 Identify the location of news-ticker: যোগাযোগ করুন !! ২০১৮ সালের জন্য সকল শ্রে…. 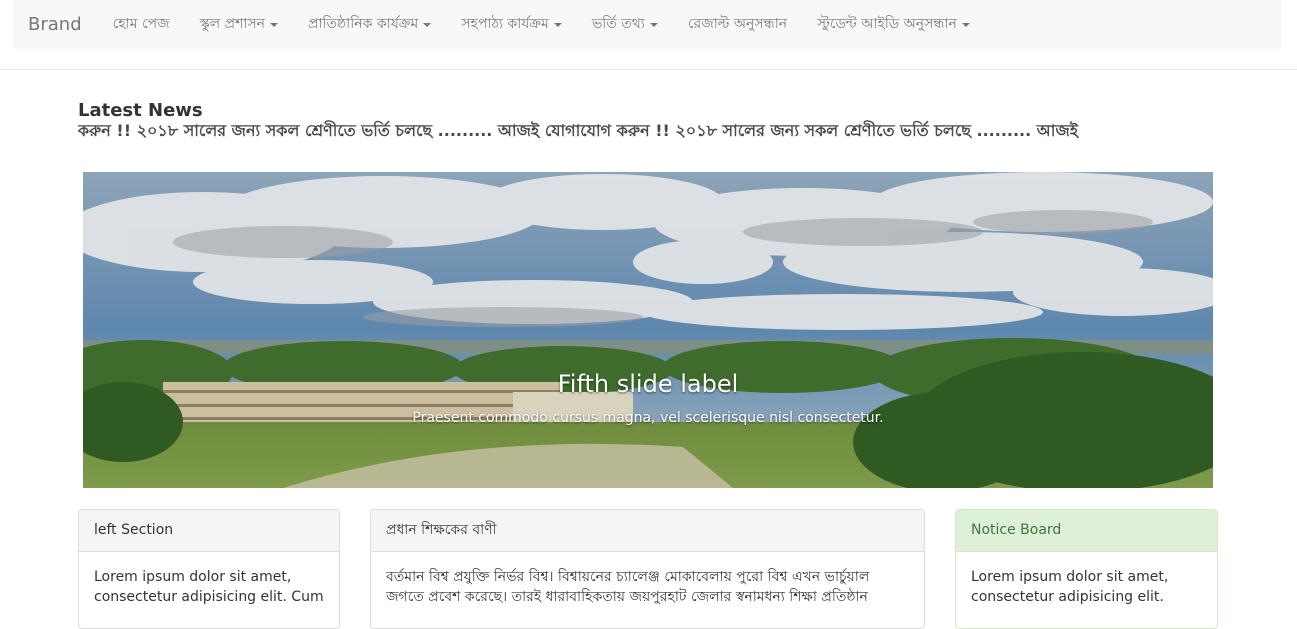
(648, 131).